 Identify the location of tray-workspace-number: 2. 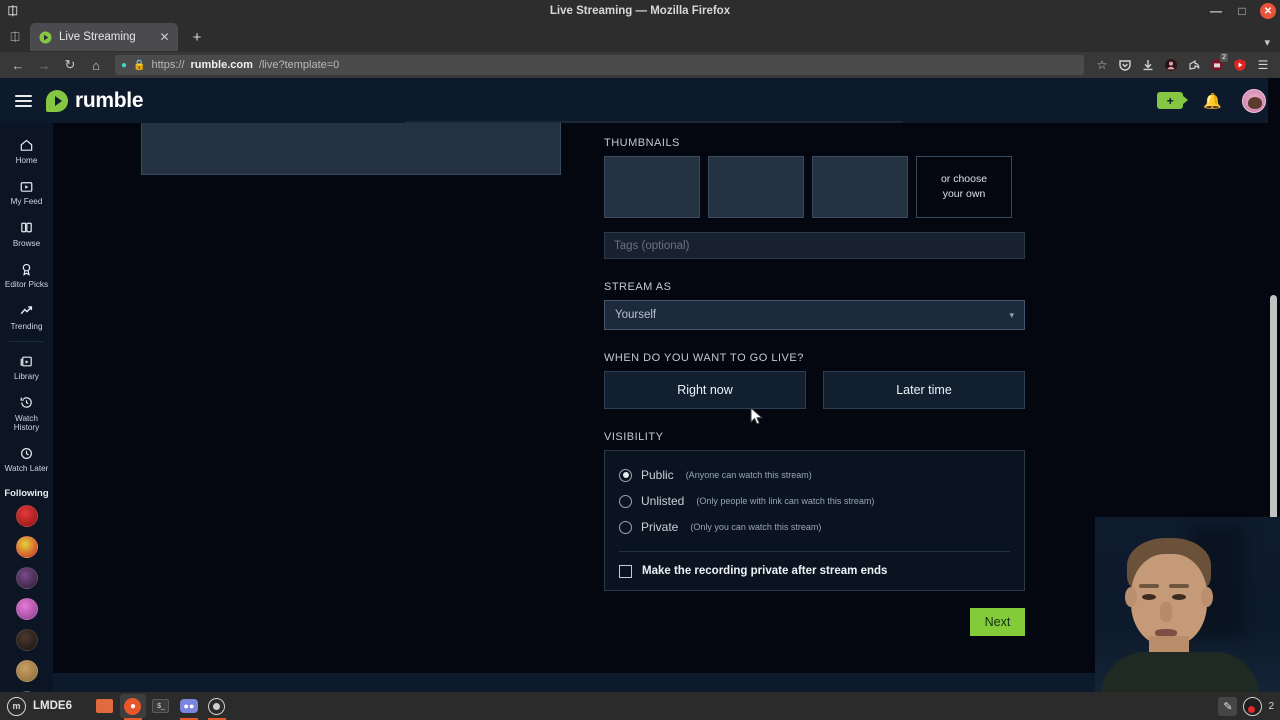
(1271, 706).